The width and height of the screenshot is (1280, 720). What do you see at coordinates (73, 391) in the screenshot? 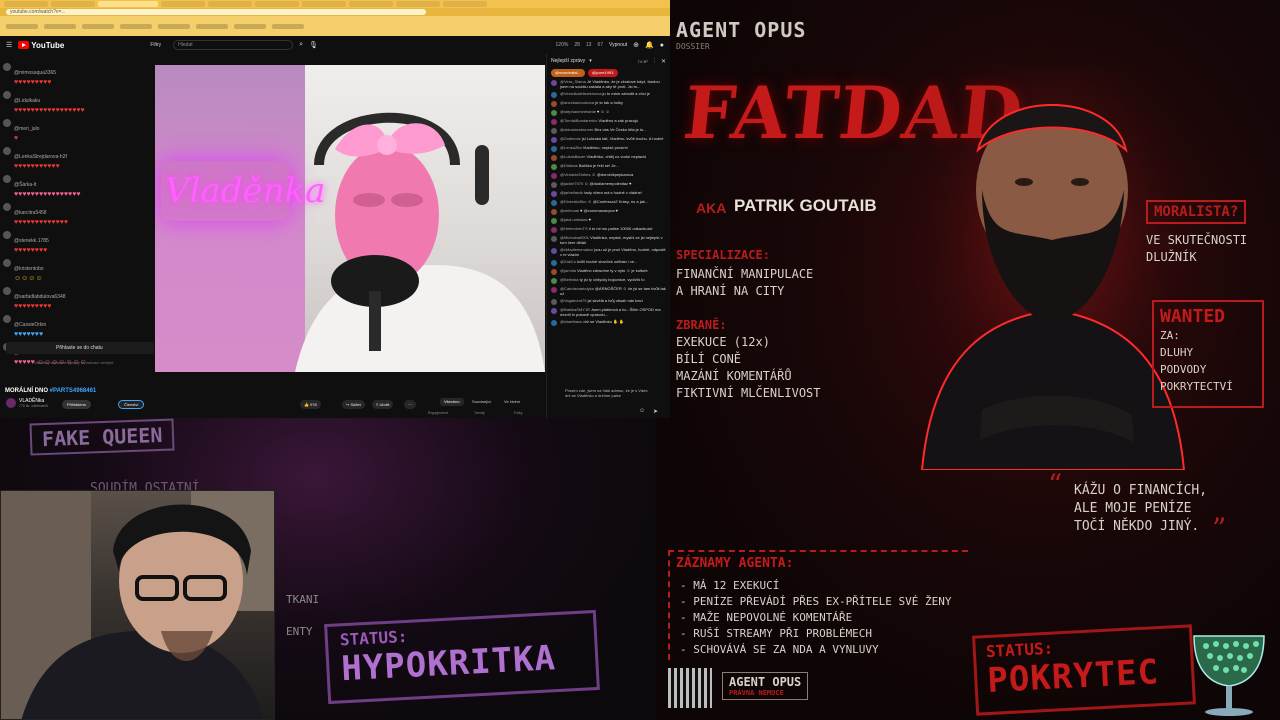
I see `video-title-hashtag: #PARTS4968461` at bounding box center [73, 391].